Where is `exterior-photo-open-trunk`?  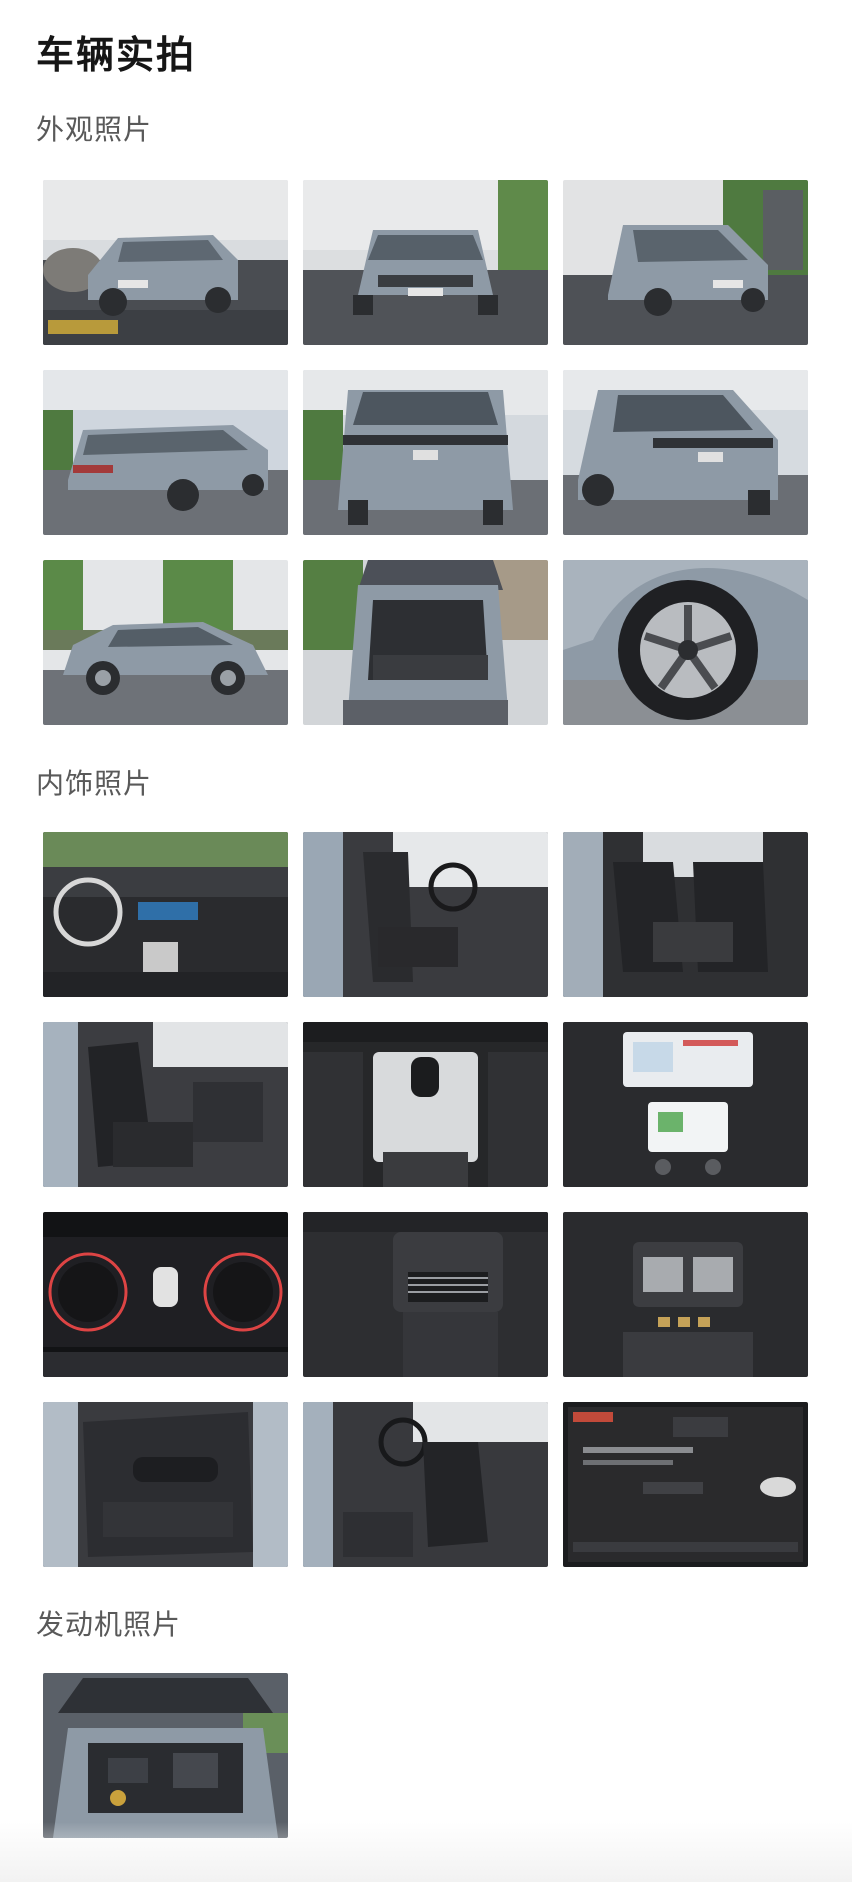 exterior-photo-open-trunk is located at coordinates (425, 642).